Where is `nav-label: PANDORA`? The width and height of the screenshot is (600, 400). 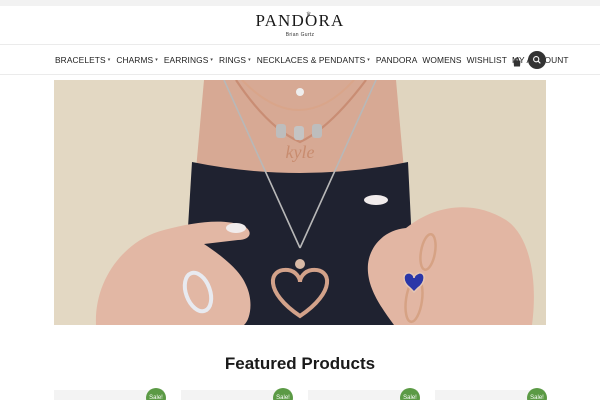
nav-label: PANDORA is located at coordinates (396, 60).